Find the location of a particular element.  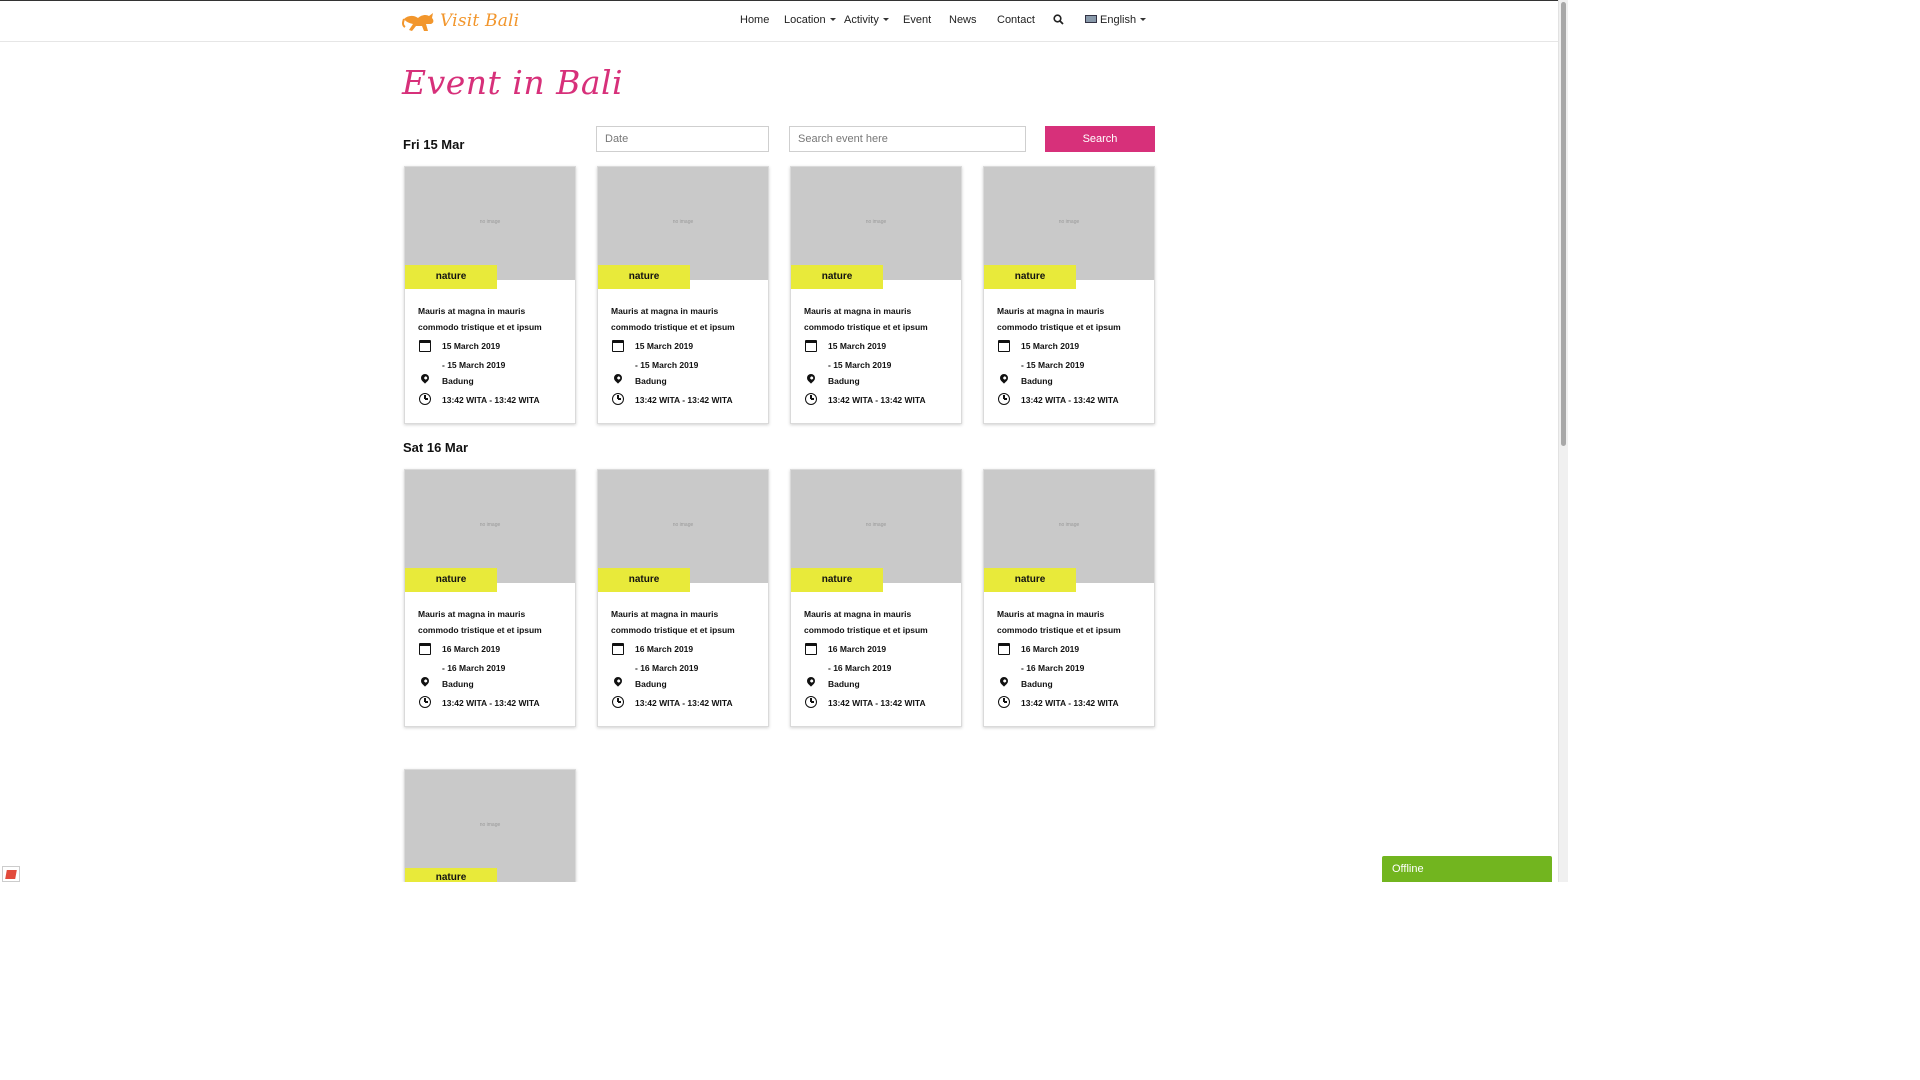

date-input is located at coordinates (682, 139).